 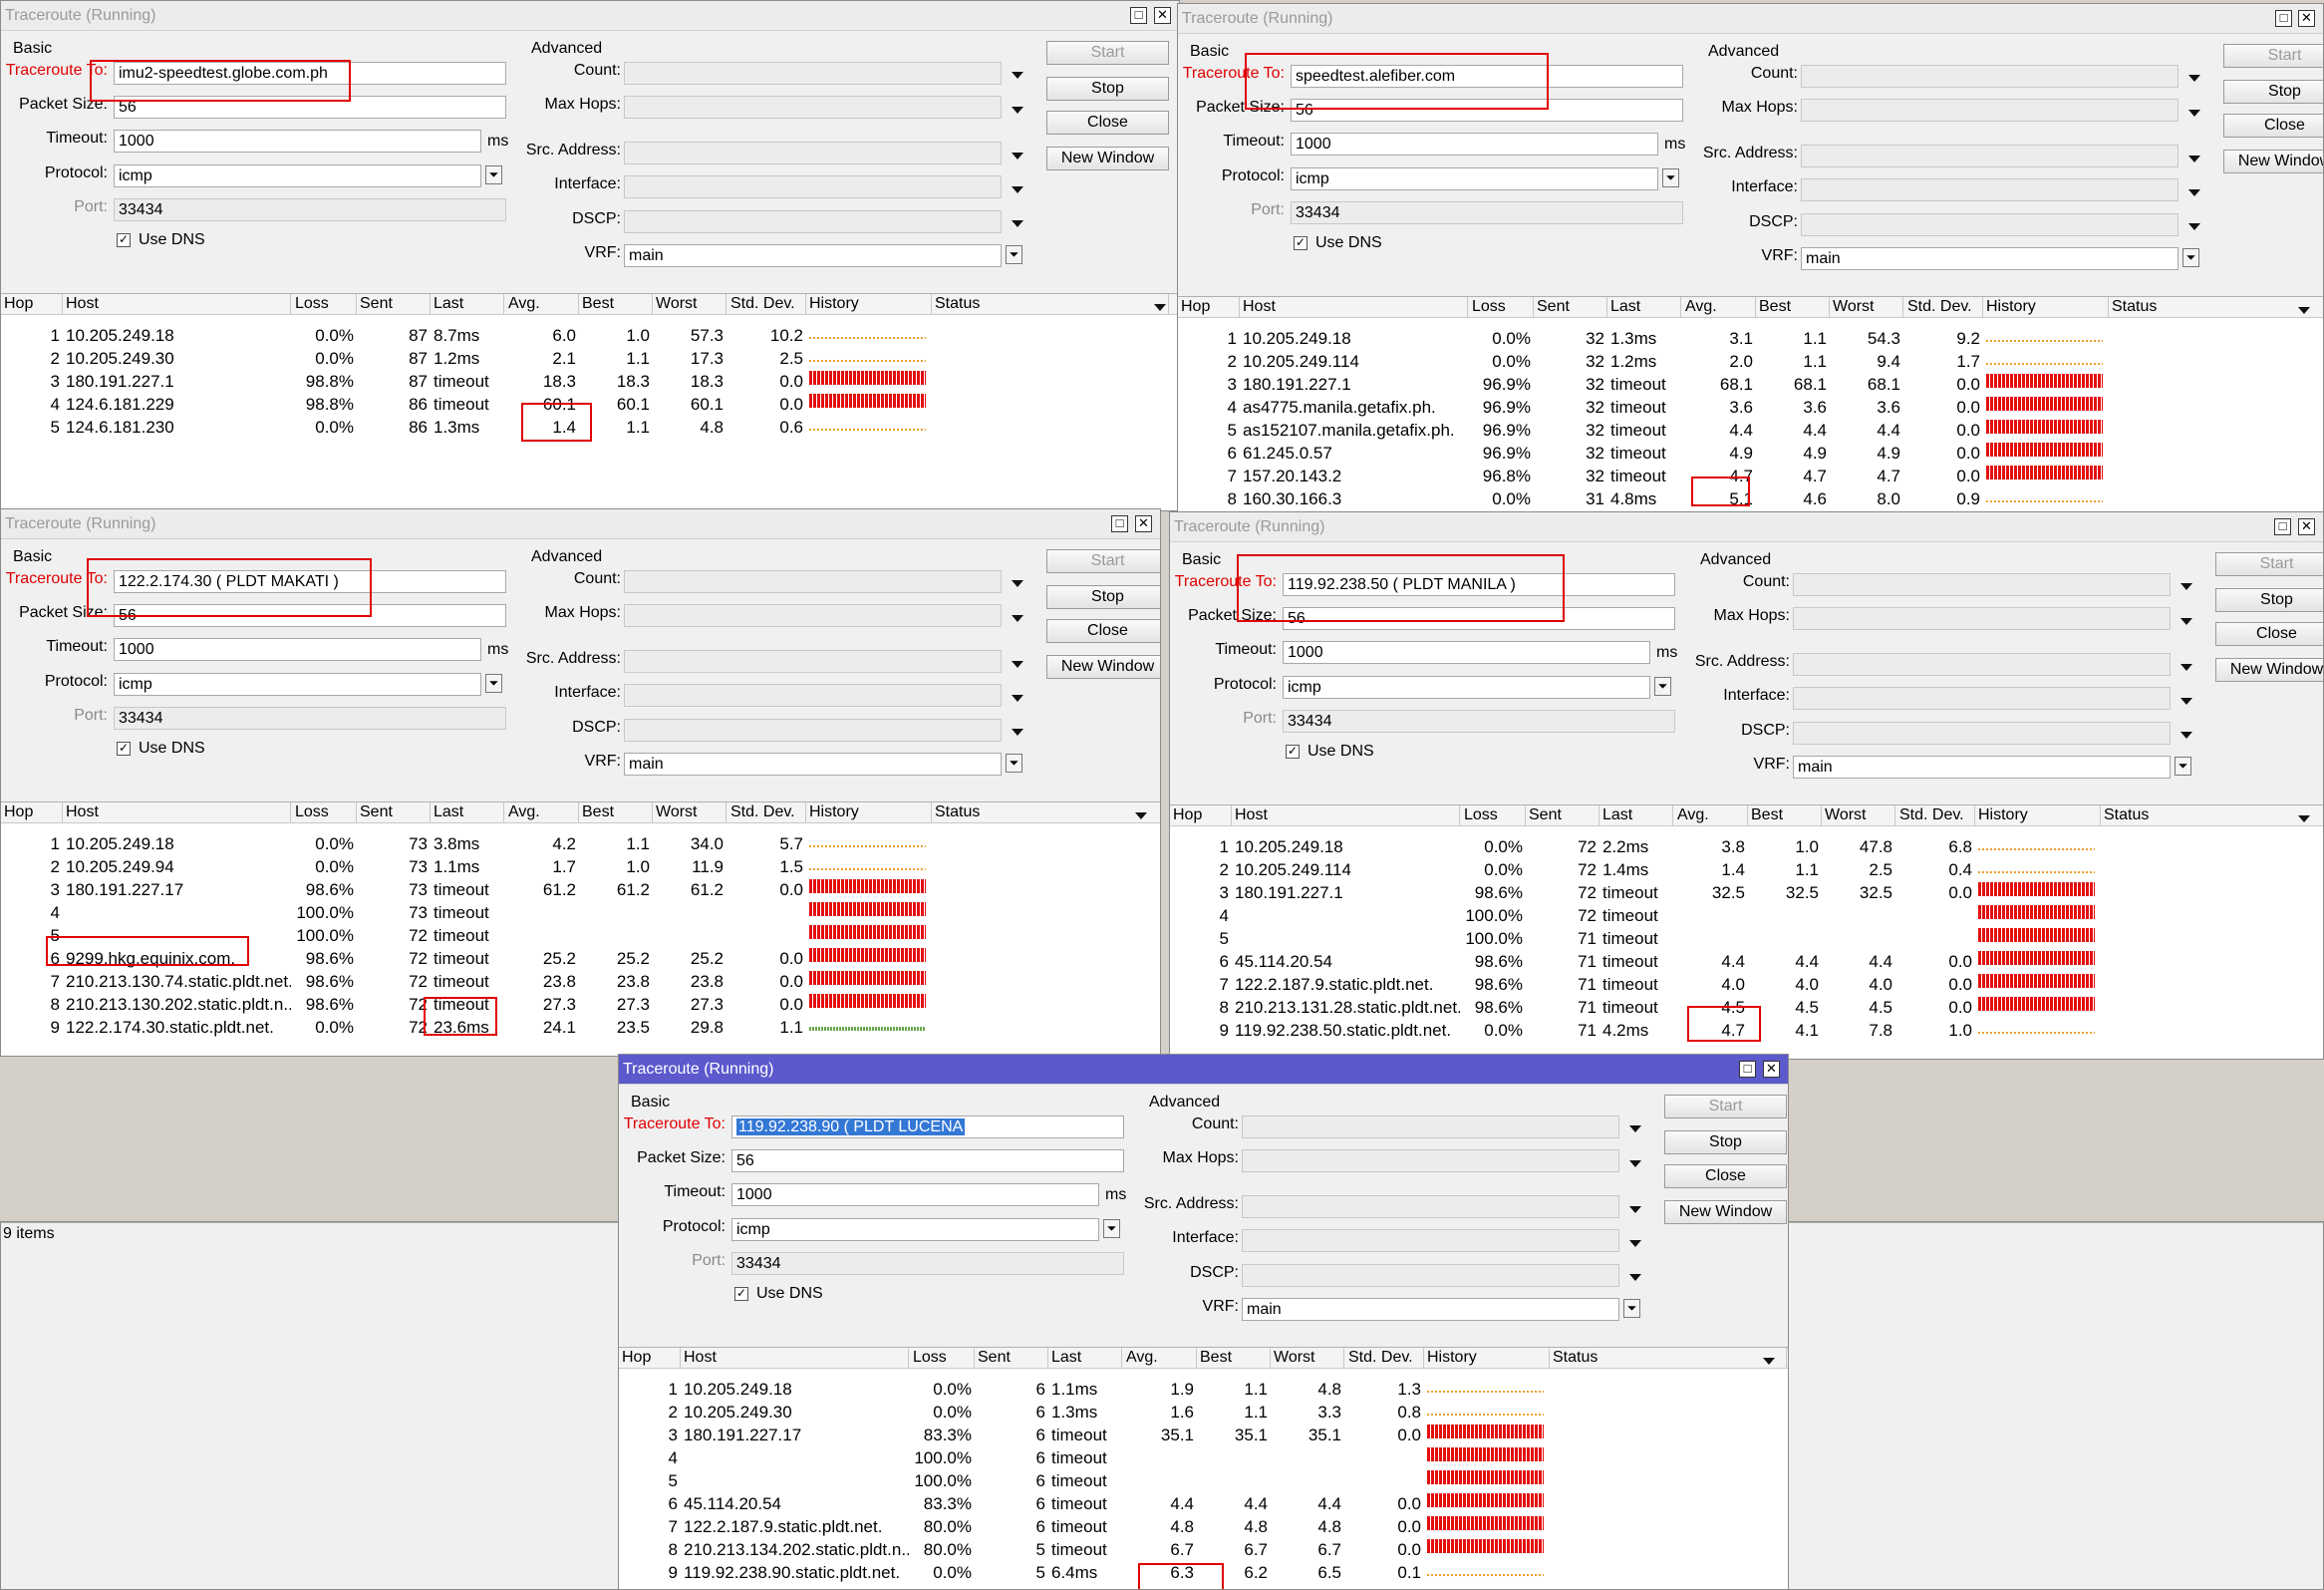 What do you see at coordinates (1017, 76) in the screenshot?
I see `count-input-dropdown-icon` at bounding box center [1017, 76].